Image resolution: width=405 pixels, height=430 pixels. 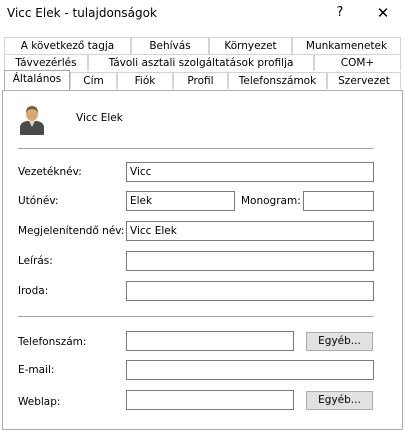 What do you see at coordinates (250, 231) in the screenshot?
I see `display-name-field: Vicc Elek` at bounding box center [250, 231].